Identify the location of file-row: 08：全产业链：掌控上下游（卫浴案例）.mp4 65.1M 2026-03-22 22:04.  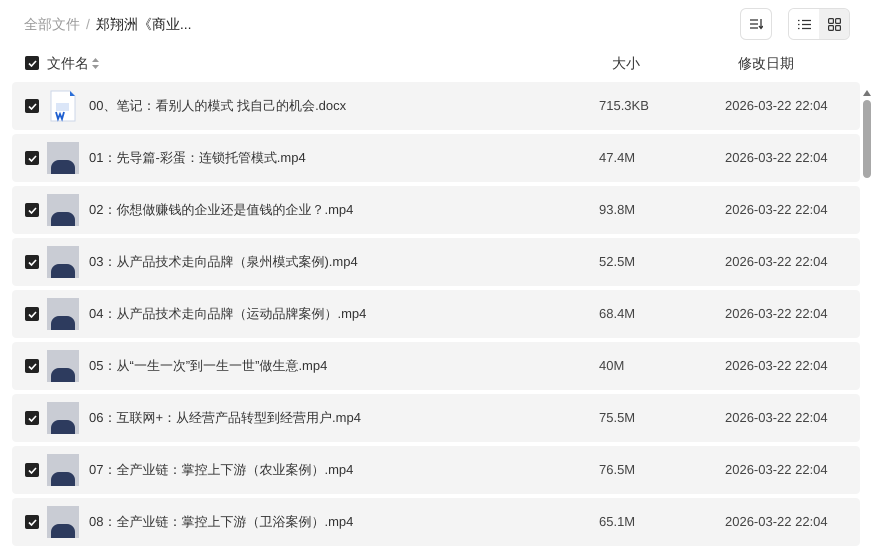
(436, 522).